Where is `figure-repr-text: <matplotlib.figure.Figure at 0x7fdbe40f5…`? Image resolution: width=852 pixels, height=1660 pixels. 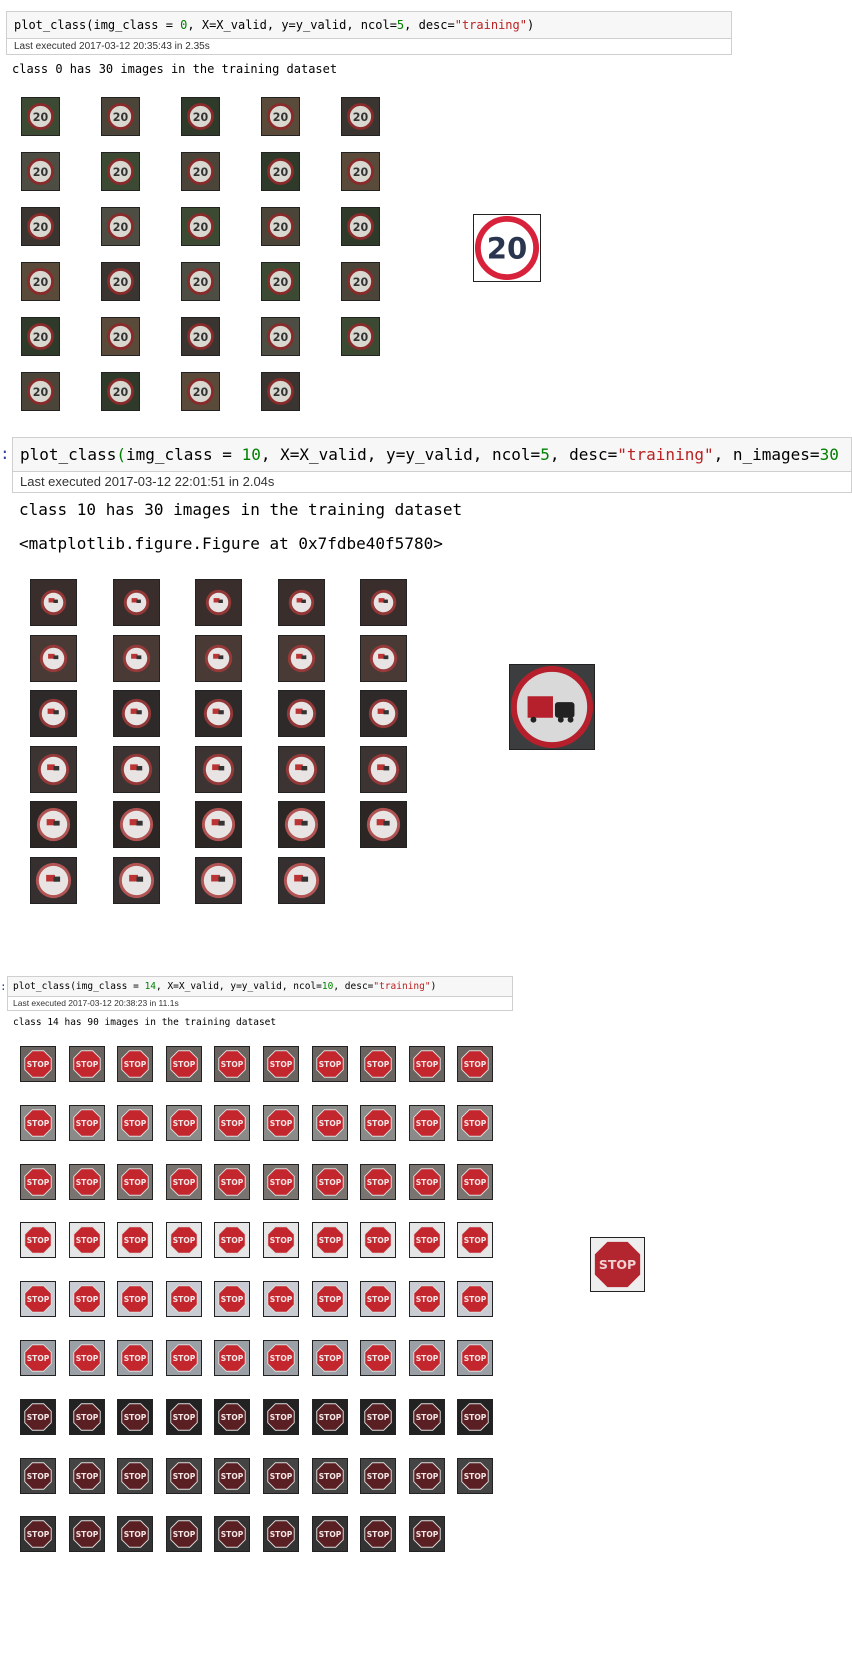 figure-repr-text: <matplotlib.figure.Figure at 0x7fdbe40f5… is located at coordinates (231, 543).